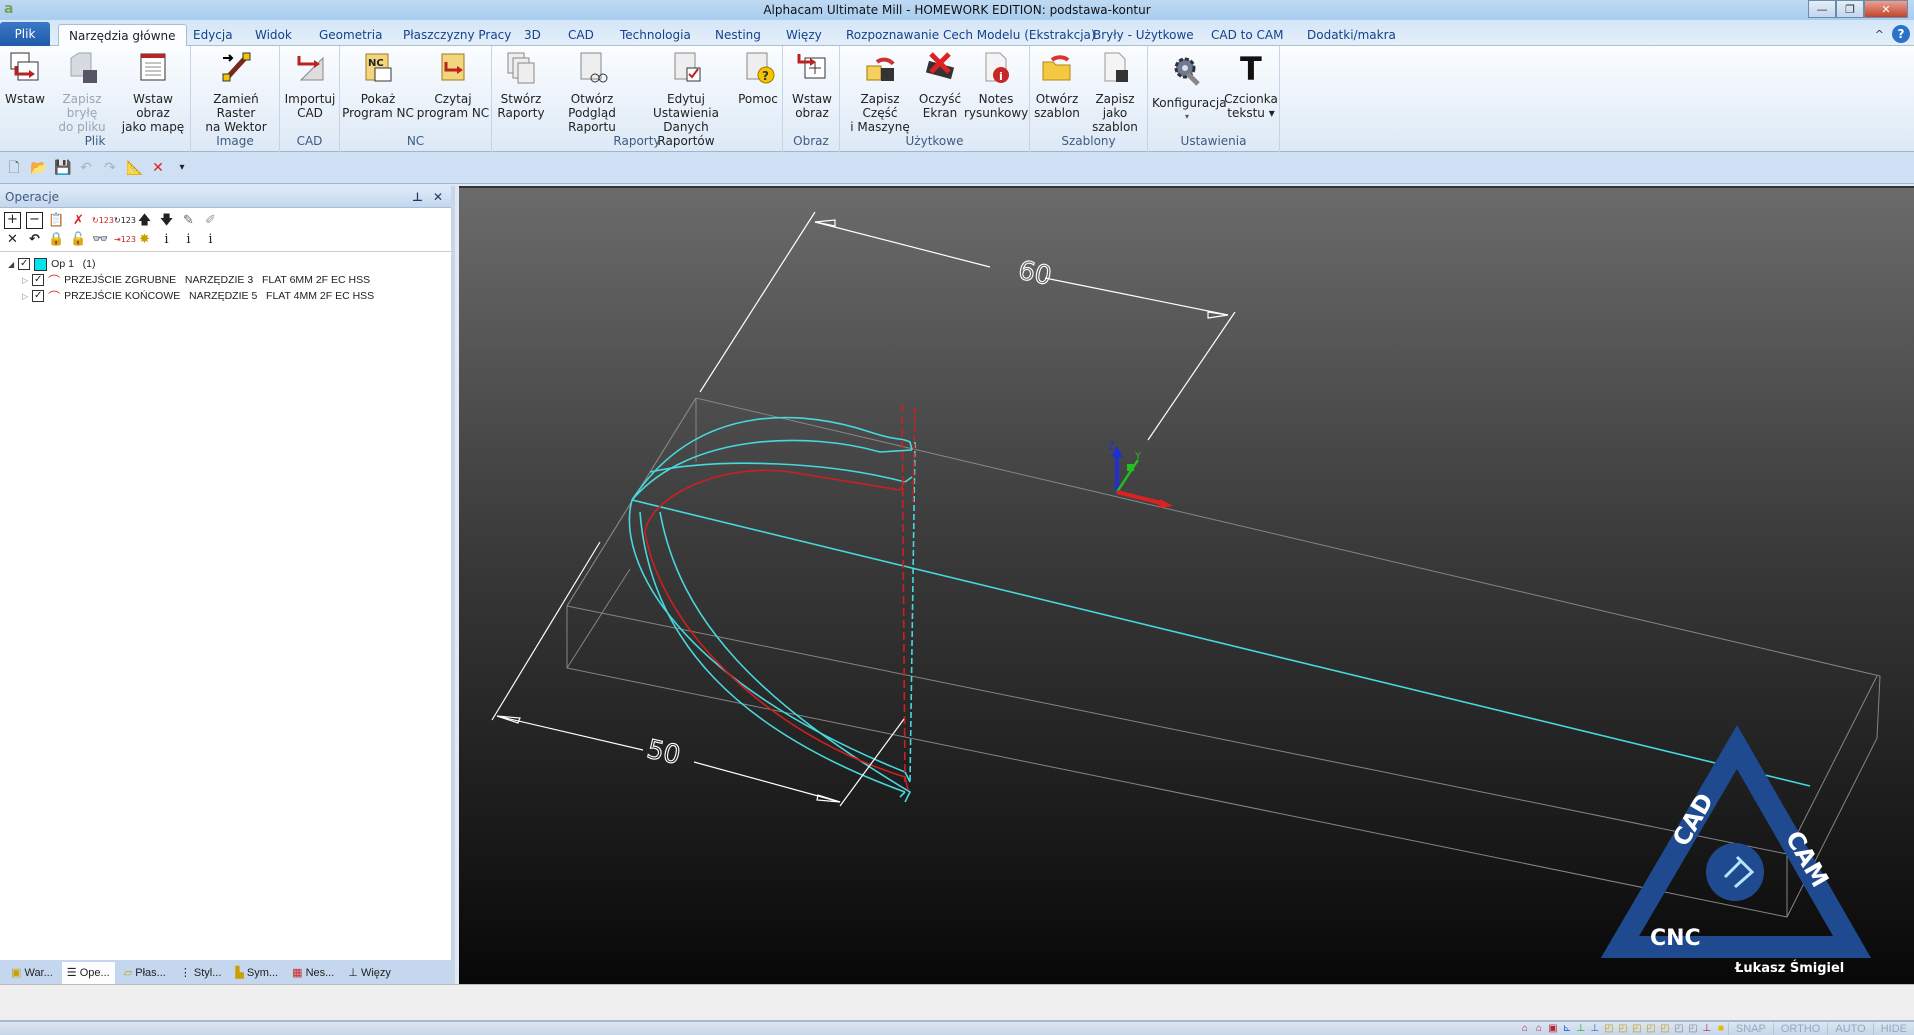 The image size is (1914, 1035). What do you see at coordinates (971, 35) in the screenshot?
I see `tab-rozpoznawanie-cech: Rozpoznawanie Cech Modelu (Ekstrakcja)` at bounding box center [971, 35].